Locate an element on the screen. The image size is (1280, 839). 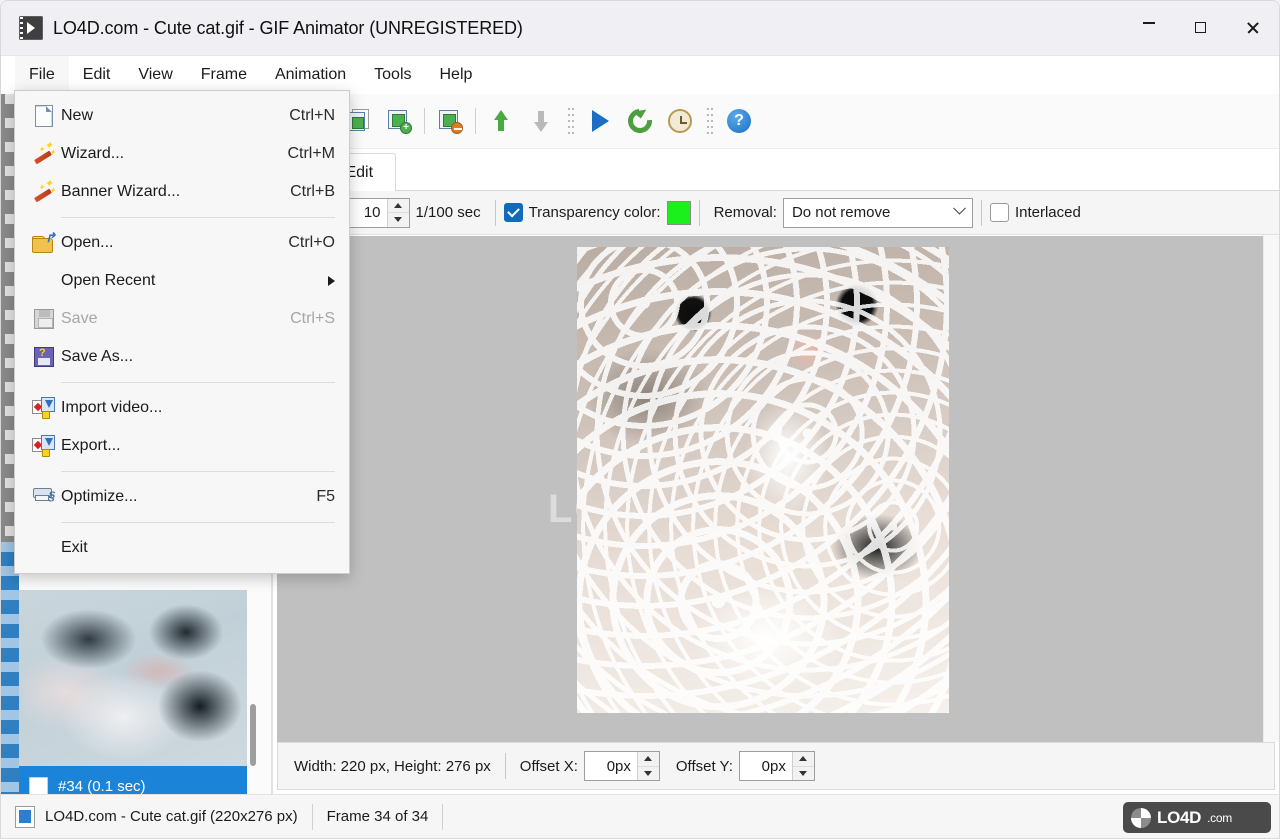
minimize-button is located at coordinates (1149, 28).